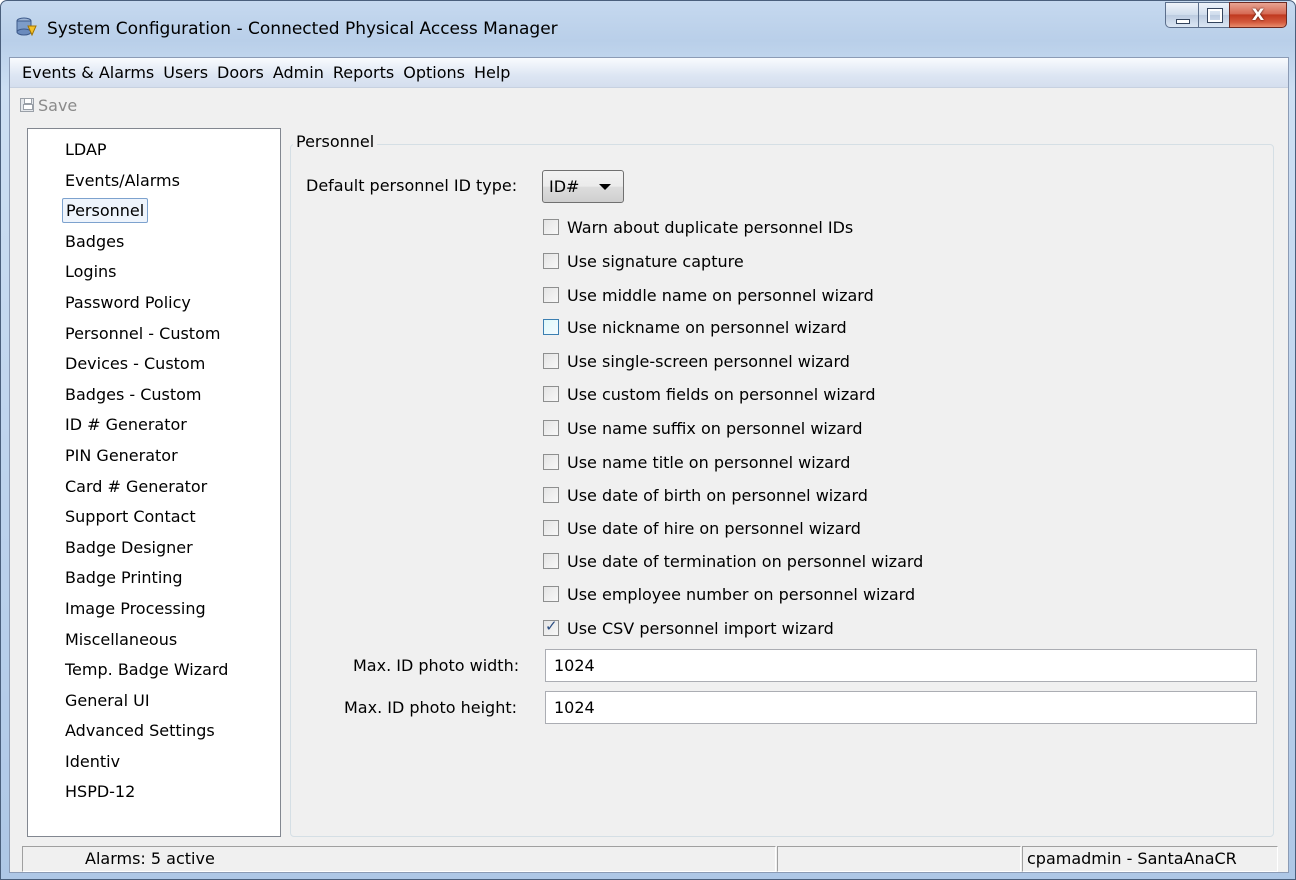 The image size is (1296, 880). What do you see at coordinates (583, 186) in the screenshot?
I see `id-type-dropdown: ID#` at bounding box center [583, 186].